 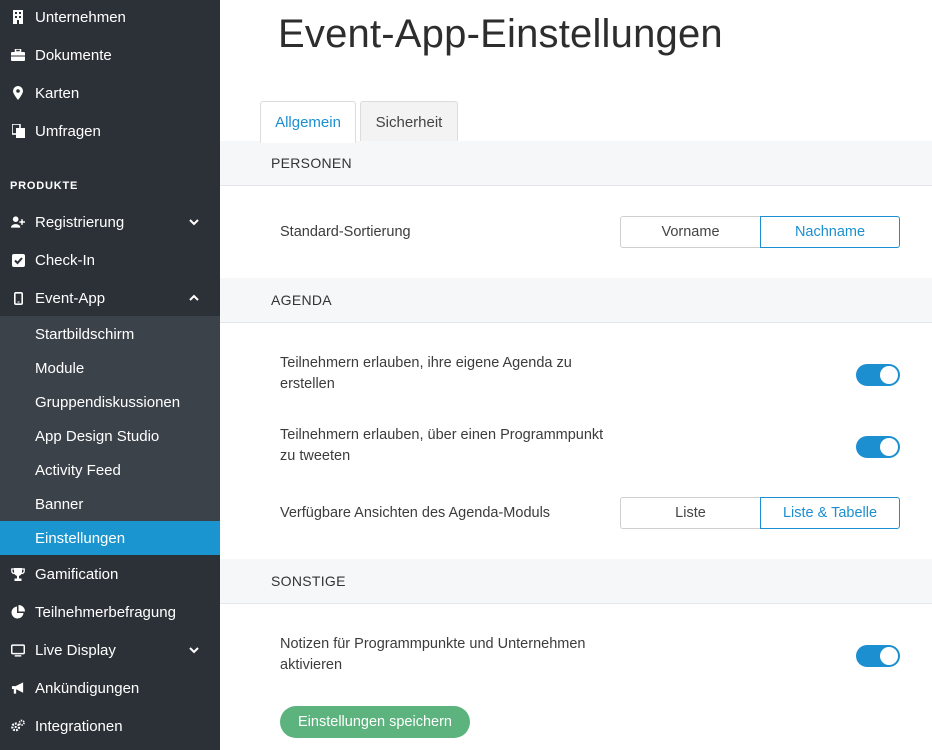 I want to click on views-option-liste-tabelle: Liste & Tabelle, so click(x=830, y=513).